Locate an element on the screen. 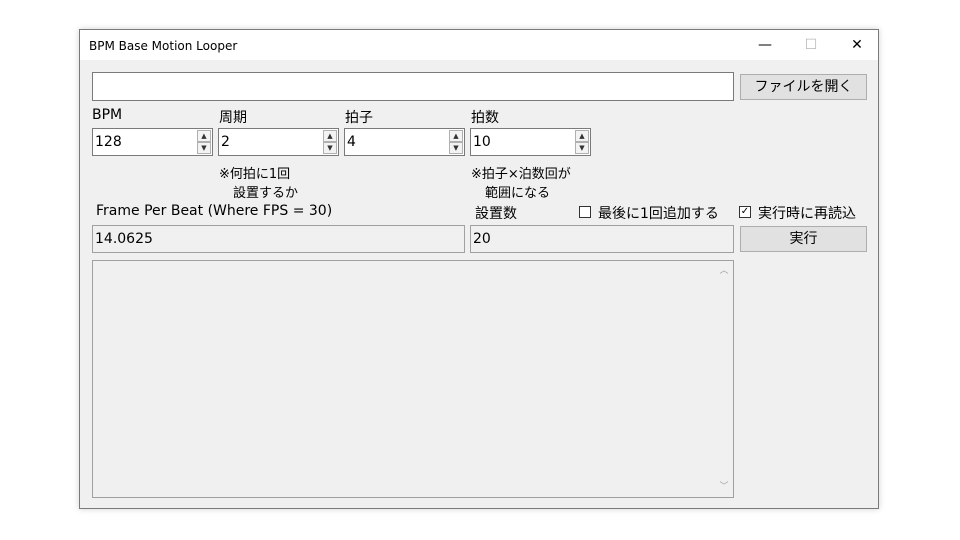 This screenshot has width=960, height=540. placement-count-field: 20 is located at coordinates (602, 239).